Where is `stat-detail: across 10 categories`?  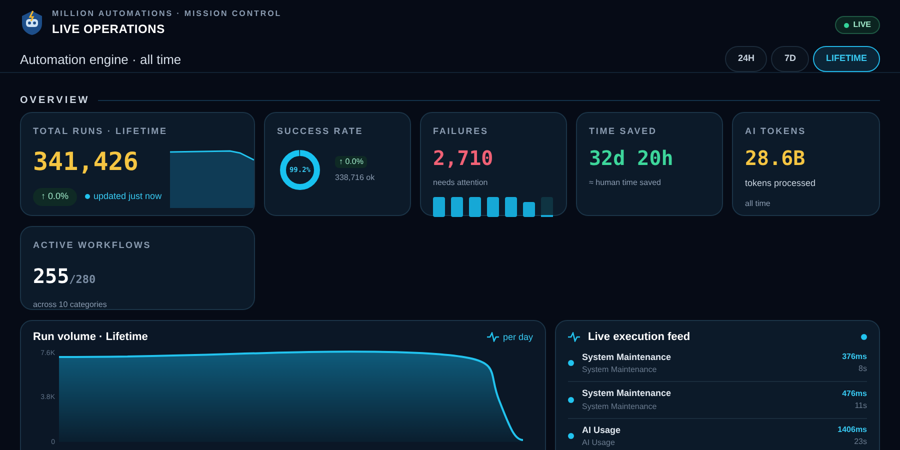 stat-detail: across 10 categories is located at coordinates (70, 304).